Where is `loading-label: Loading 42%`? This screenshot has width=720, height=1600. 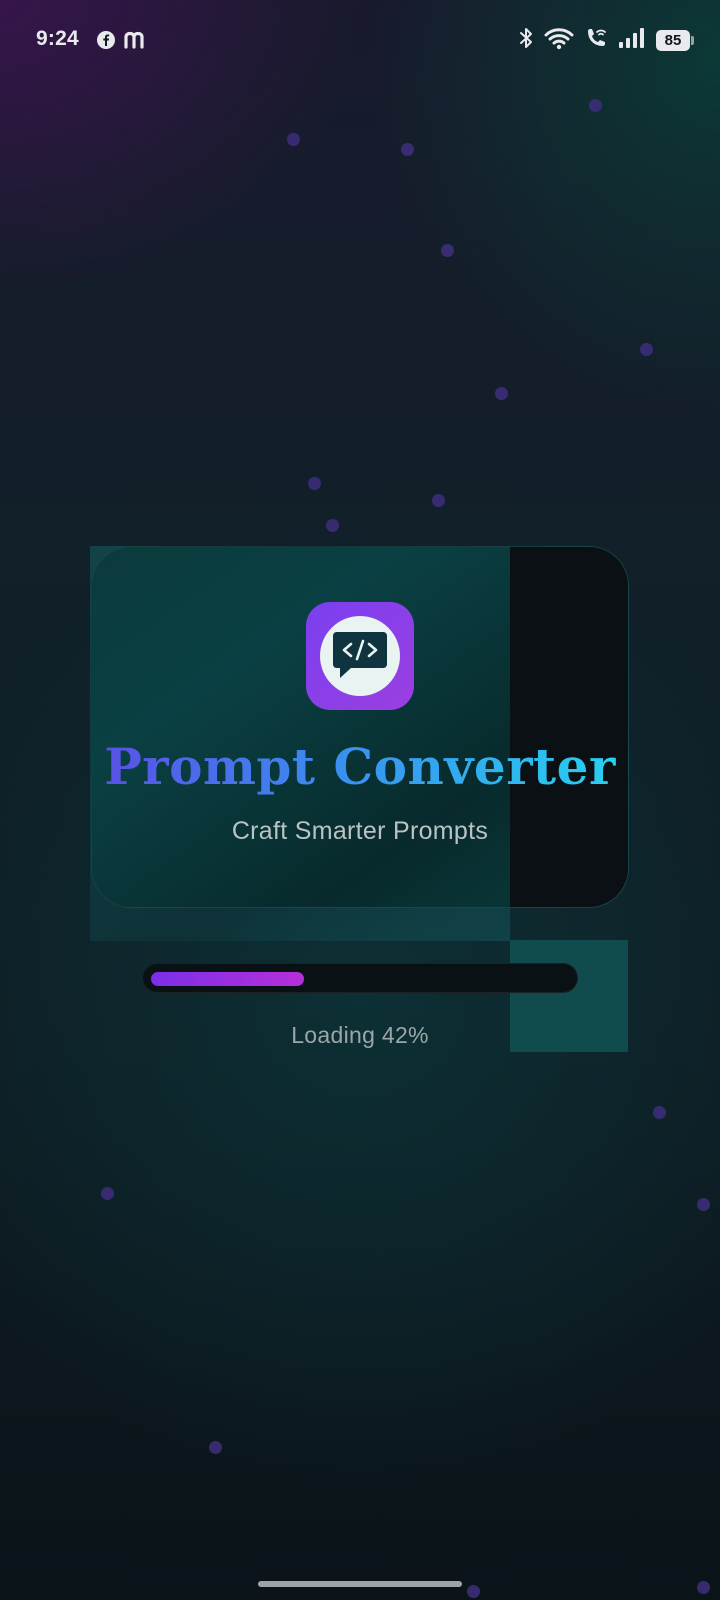
loading-label: Loading 42% is located at coordinates (360, 1035).